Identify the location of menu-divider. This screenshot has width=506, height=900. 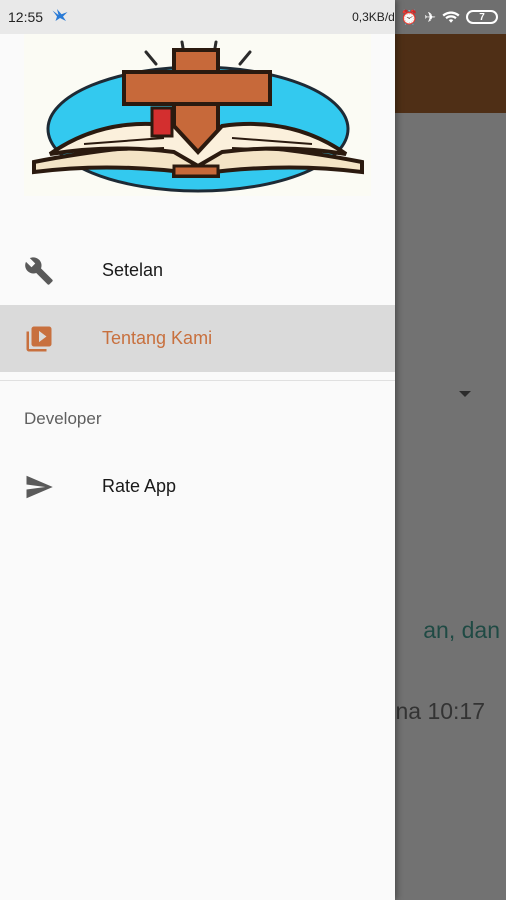
(197, 380).